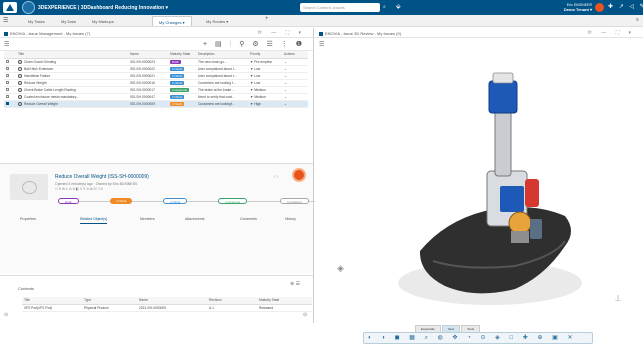 The width and height of the screenshot is (643, 344). What do you see at coordinates (194, 219) in the screenshot?
I see `tab-attachments: Attachments` at bounding box center [194, 219].